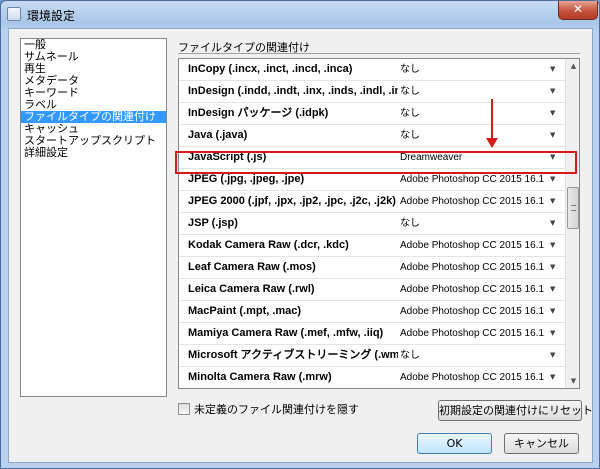  Describe the element at coordinates (492, 143) in the screenshot. I see `annotation-arrow-icon` at that location.